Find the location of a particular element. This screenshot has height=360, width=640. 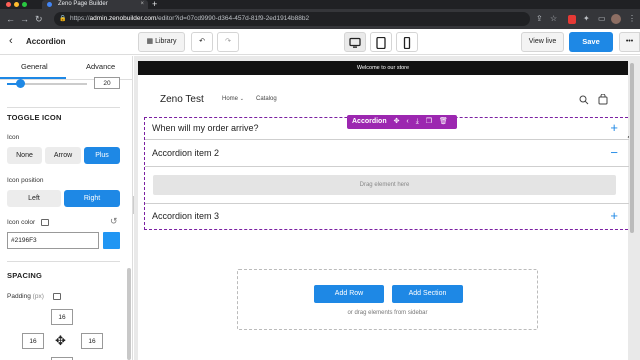

redo-button: ↷ is located at coordinates (228, 42).